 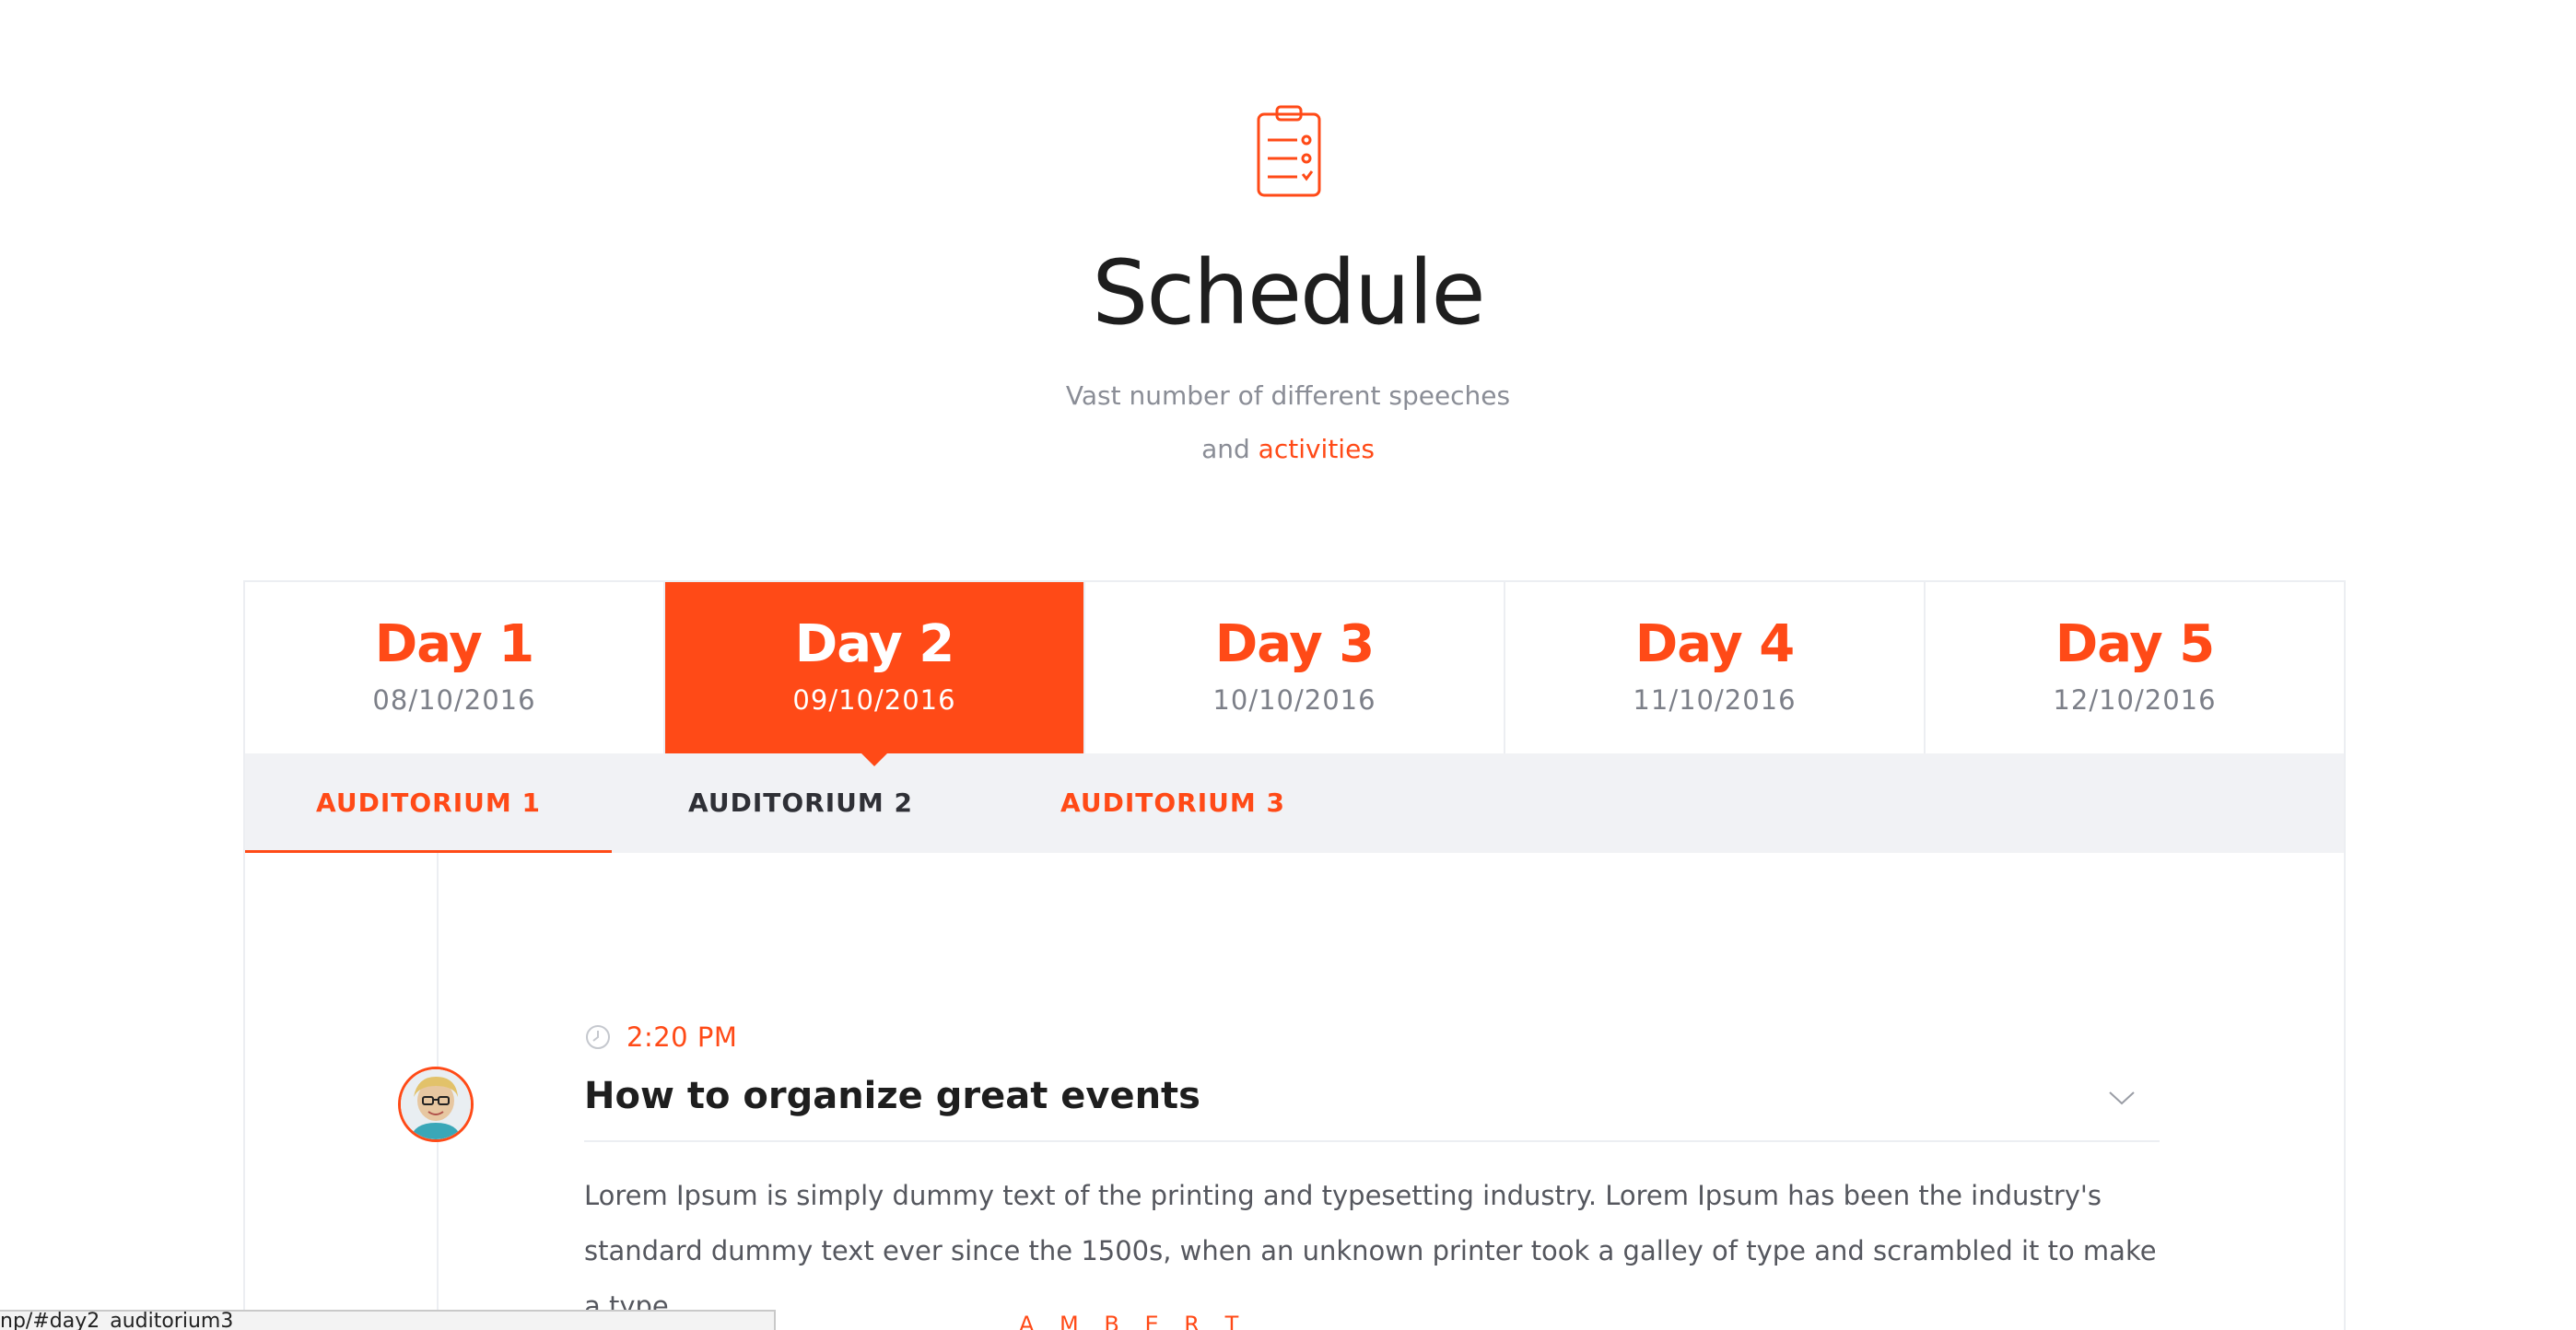 I want to click on tab-day-4: Day 4 11/10/2016, so click(x=1715, y=667).